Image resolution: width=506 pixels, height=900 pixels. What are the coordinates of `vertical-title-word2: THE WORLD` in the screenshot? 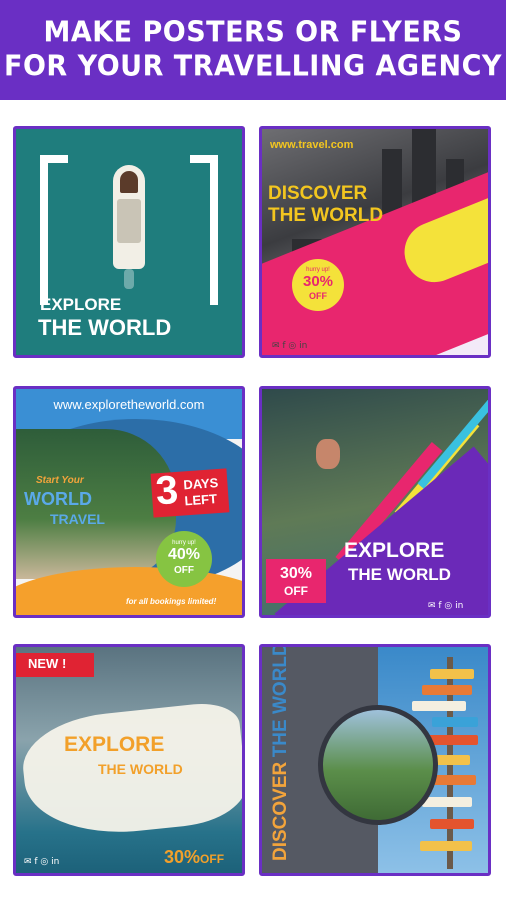 It's located at (280, 701).